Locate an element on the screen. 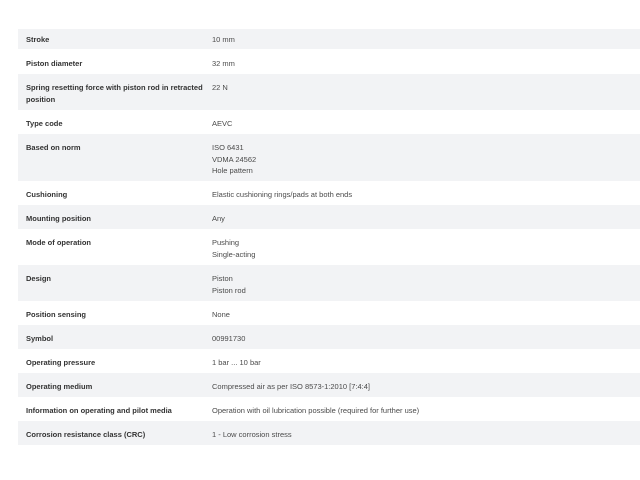  spec-row-design: Design Piston Piston rod is located at coordinates (329, 283).